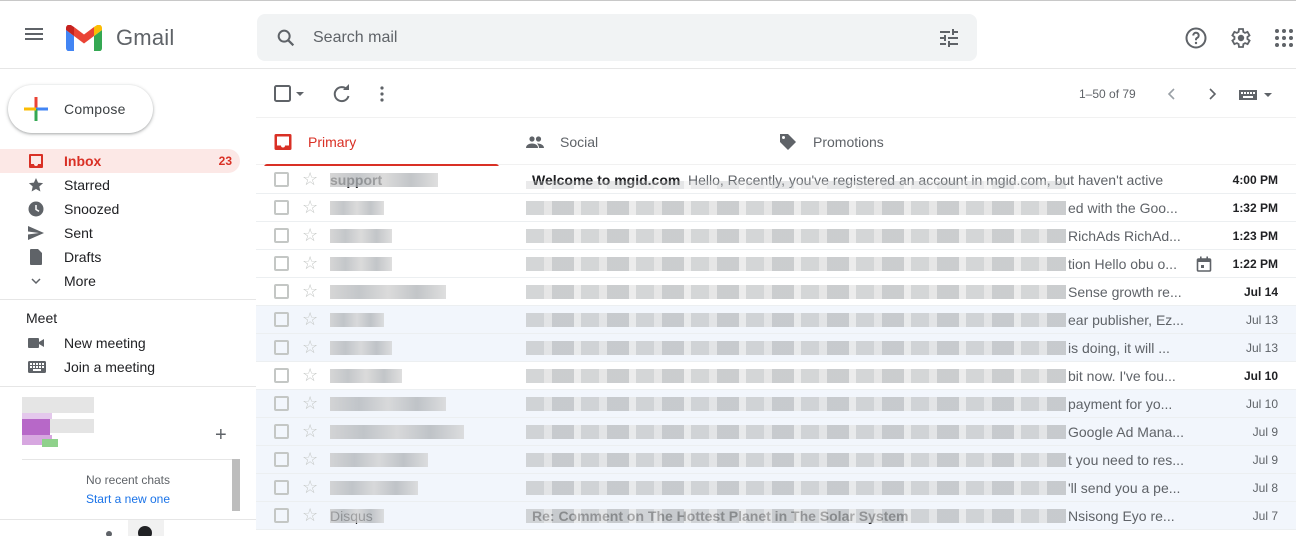 The height and width of the screenshot is (536, 1296). What do you see at coordinates (221, 435) in the screenshot?
I see `add-chat-icon: +` at bounding box center [221, 435].